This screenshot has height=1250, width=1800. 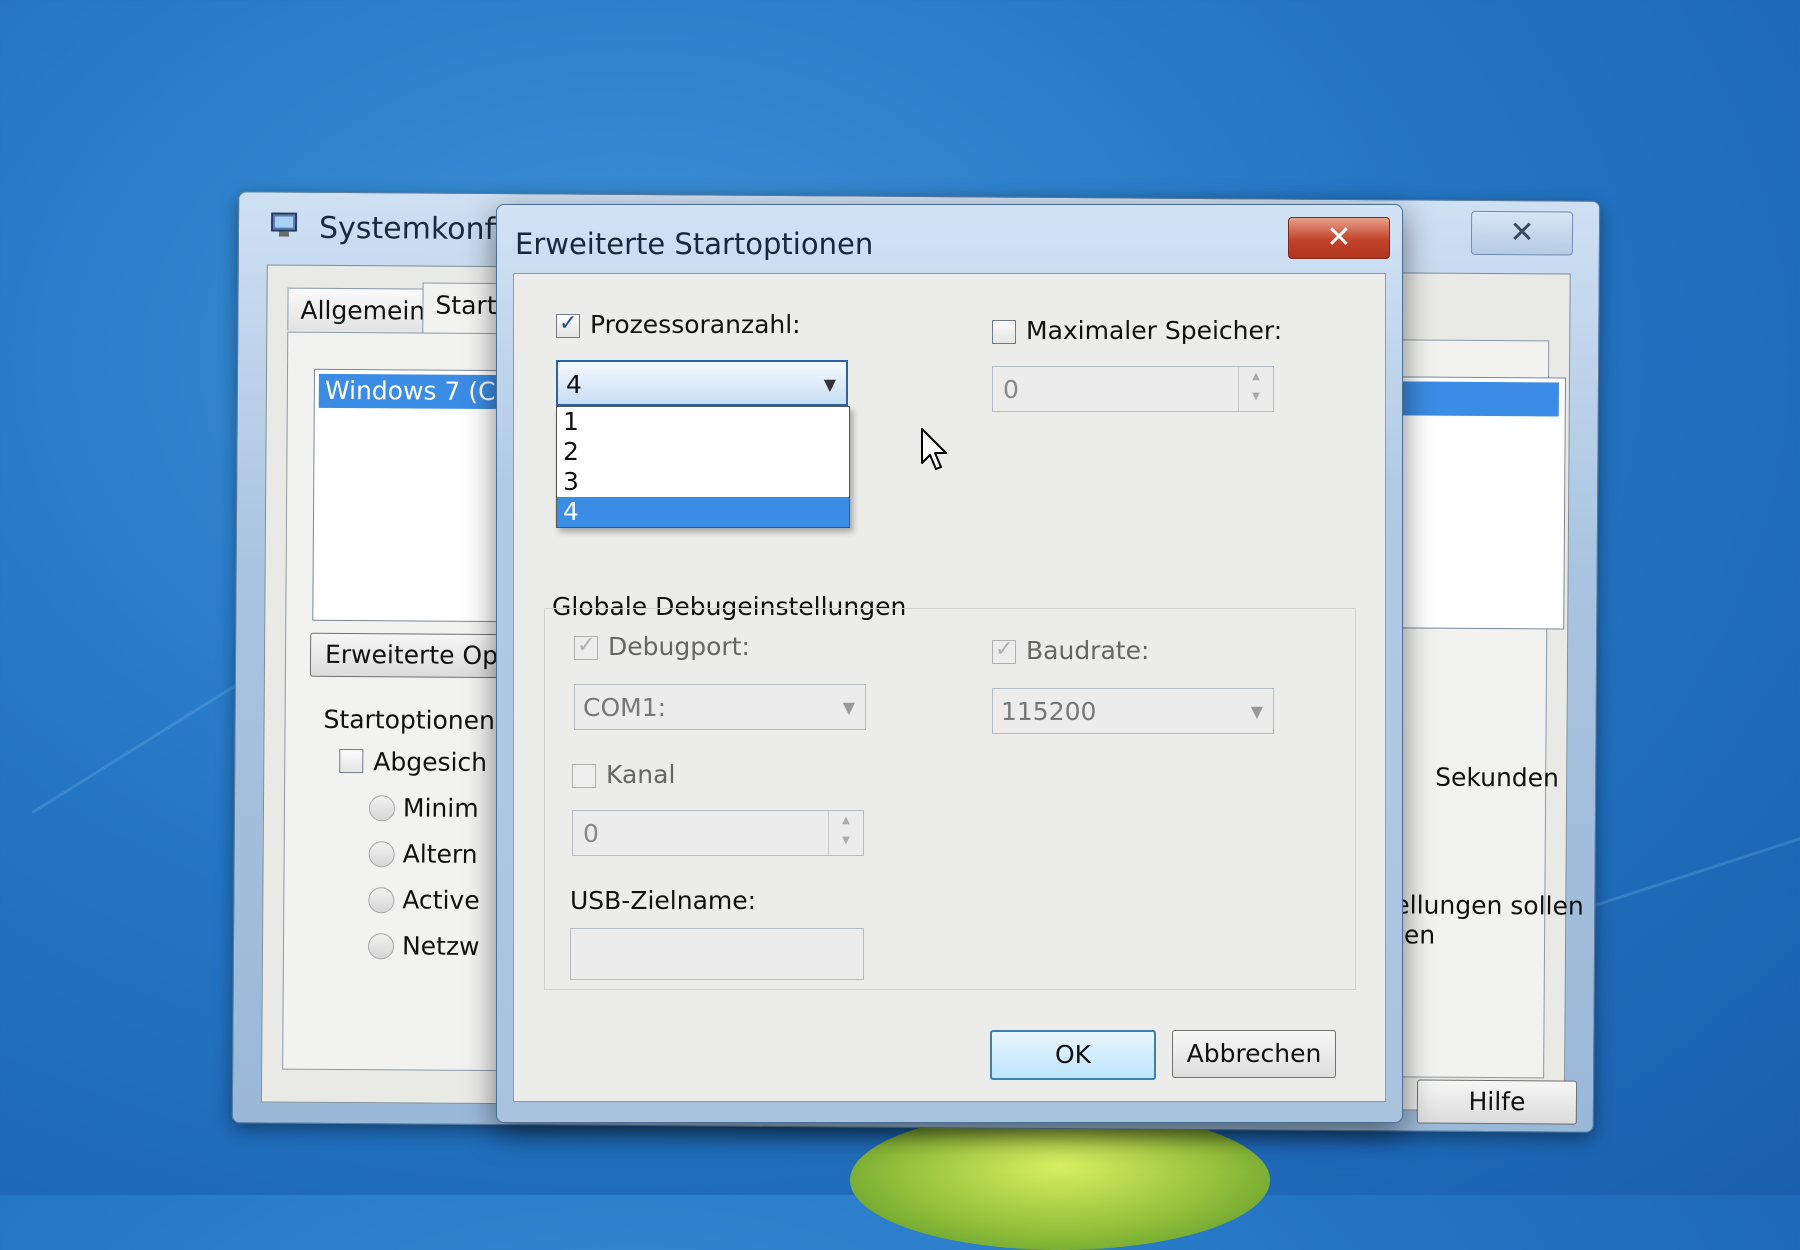 What do you see at coordinates (703, 482) in the screenshot?
I see `dropdown-option: 3` at bounding box center [703, 482].